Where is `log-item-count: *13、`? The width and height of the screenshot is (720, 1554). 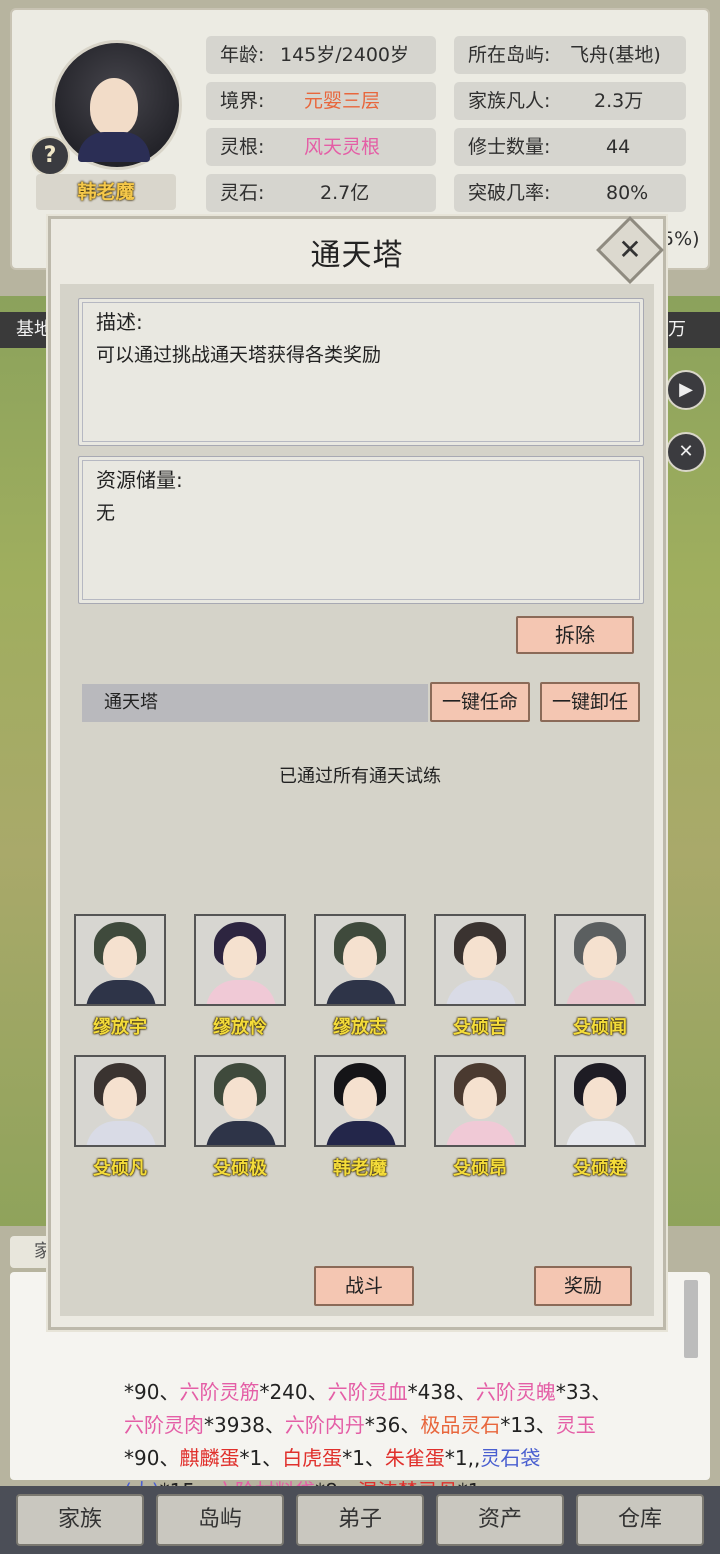
log-item-count: *13、 is located at coordinates (528, 1425).